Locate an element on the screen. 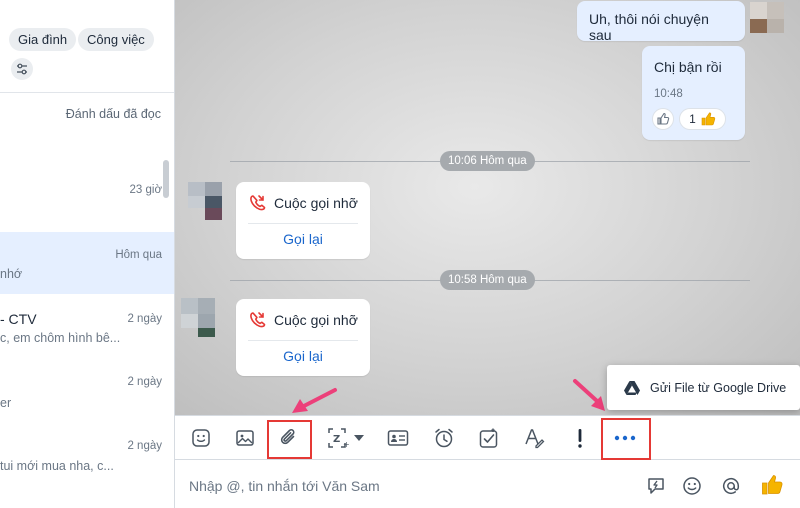  thumbs-up-icon is located at coordinates (772, 485).